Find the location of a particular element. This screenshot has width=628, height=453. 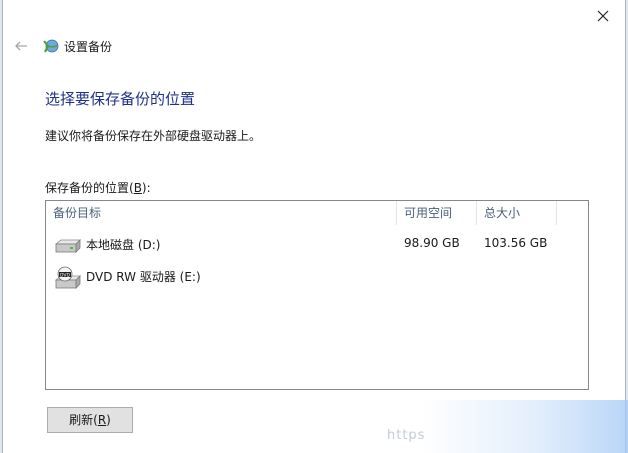

list-item: DVD DVD RW 驱动器 (E:) is located at coordinates (317, 276).